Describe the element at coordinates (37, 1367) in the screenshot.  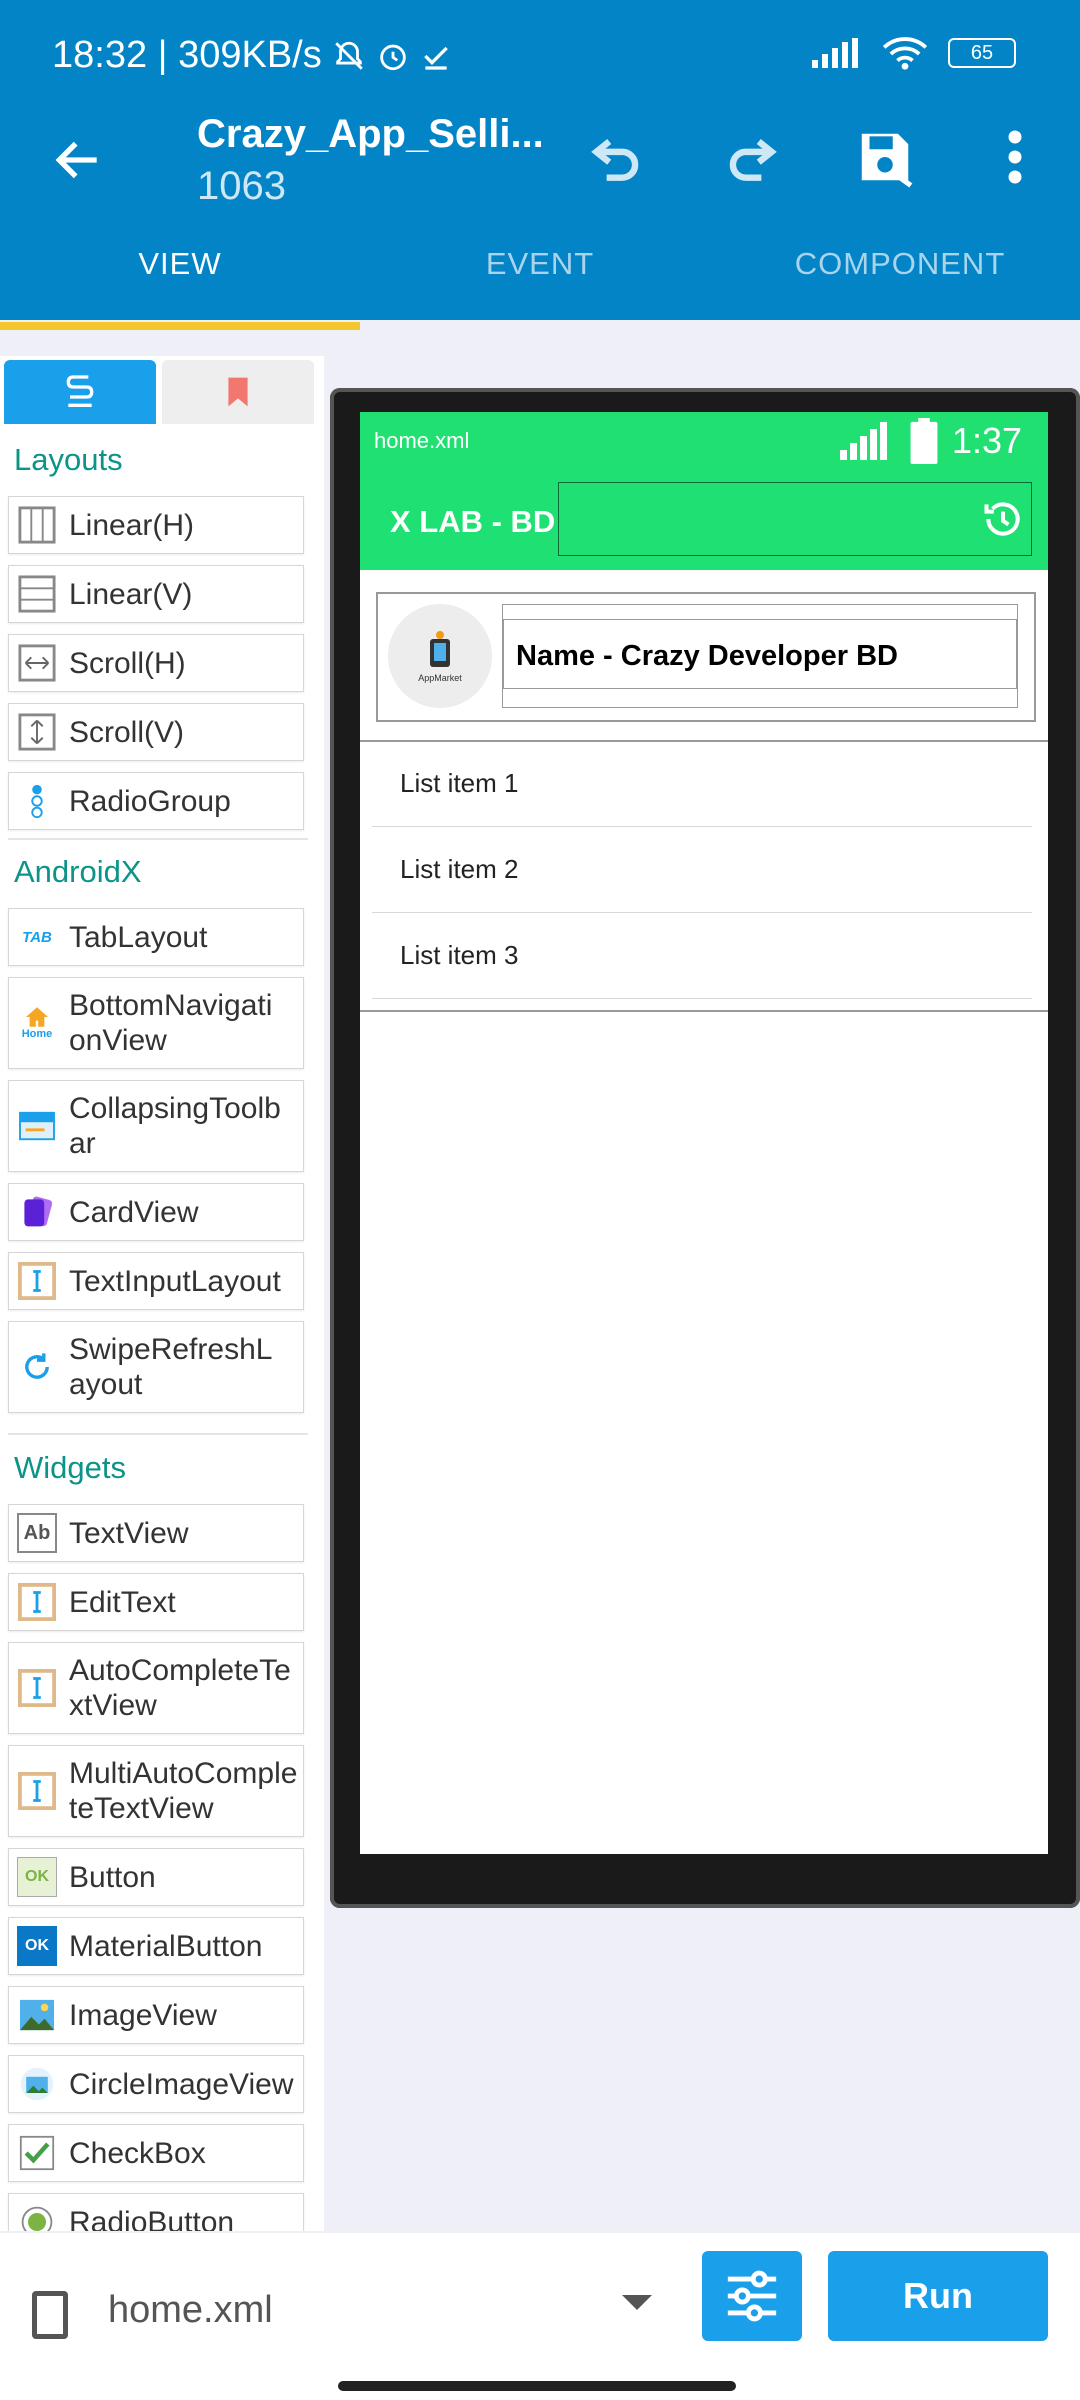
I see `refresh-icon` at that location.